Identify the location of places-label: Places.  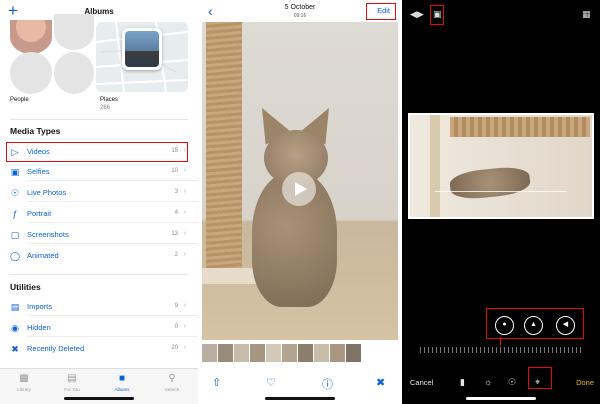
(109, 100).